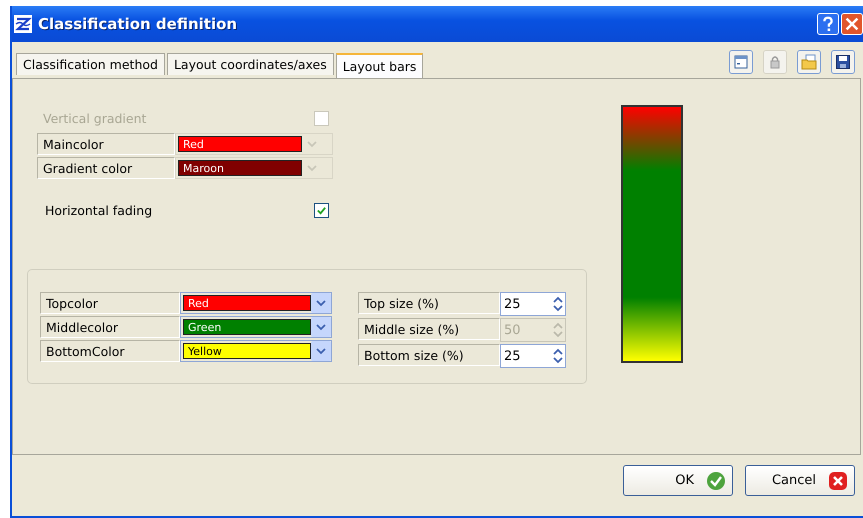 This screenshot has height=518, width=863. I want to click on property-label: Bottom size (%), so click(429, 355).